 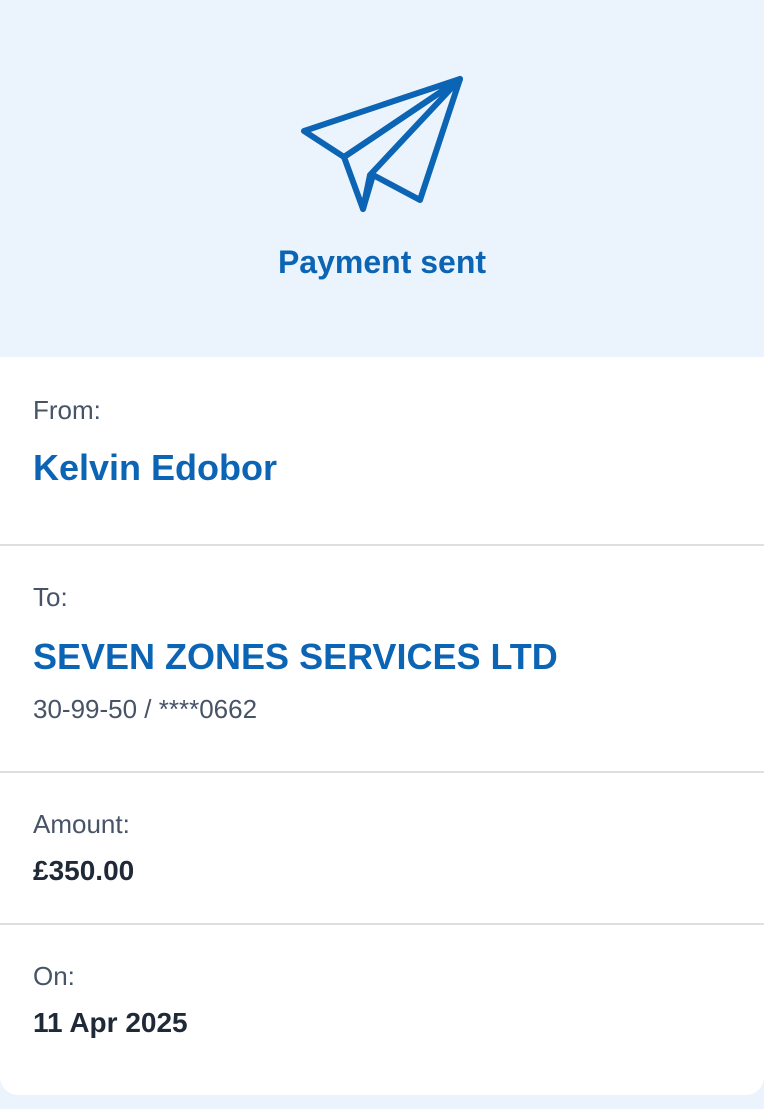 What do you see at coordinates (50, 597) in the screenshot?
I see `to-label: To:` at bounding box center [50, 597].